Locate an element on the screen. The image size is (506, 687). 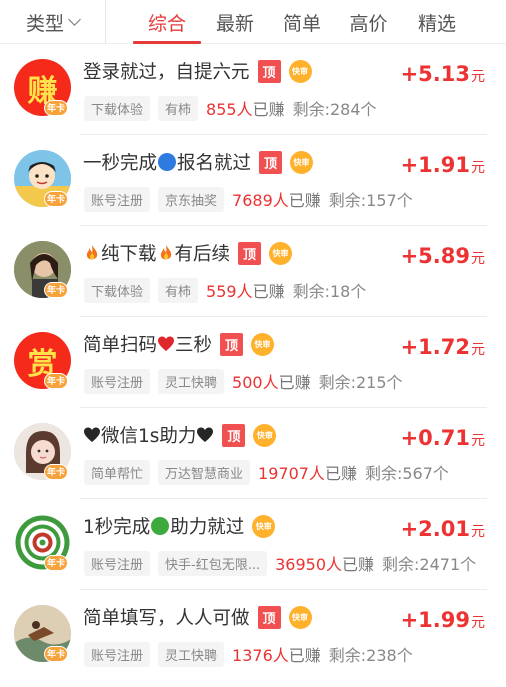
earned-count: 19707人已赚 is located at coordinates (307, 473).